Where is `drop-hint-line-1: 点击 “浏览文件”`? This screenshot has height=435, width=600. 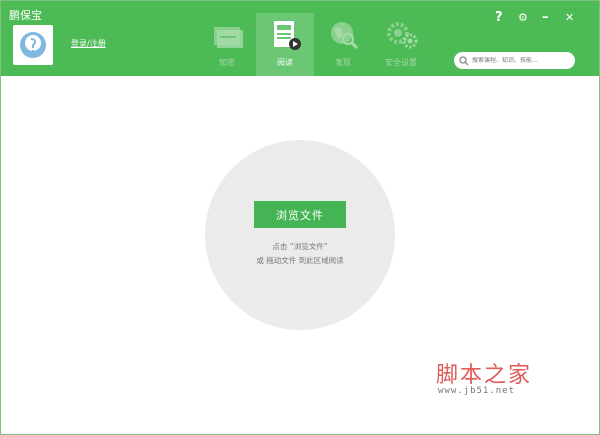 drop-hint-line-1: 点击 “浏览文件” is located at coordinates (300, 246).